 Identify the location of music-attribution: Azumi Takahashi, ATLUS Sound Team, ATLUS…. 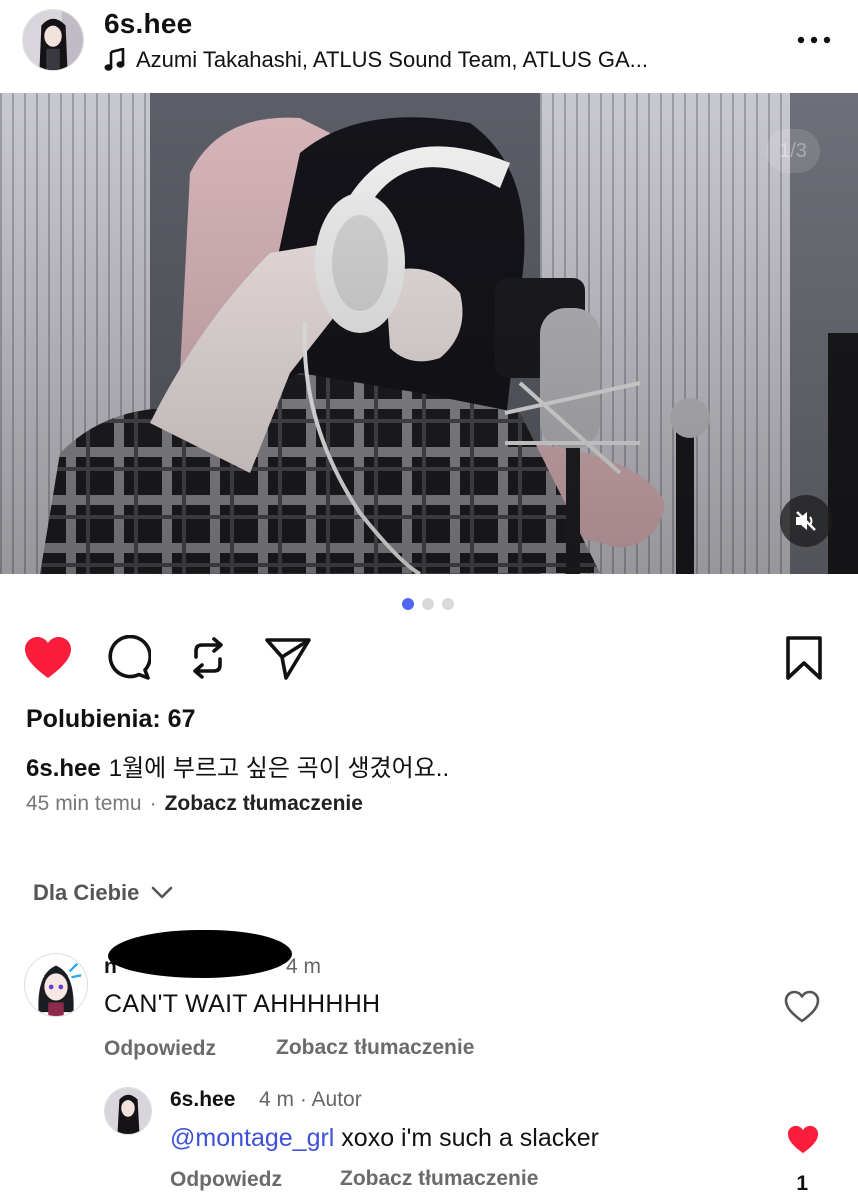
(376, 60).